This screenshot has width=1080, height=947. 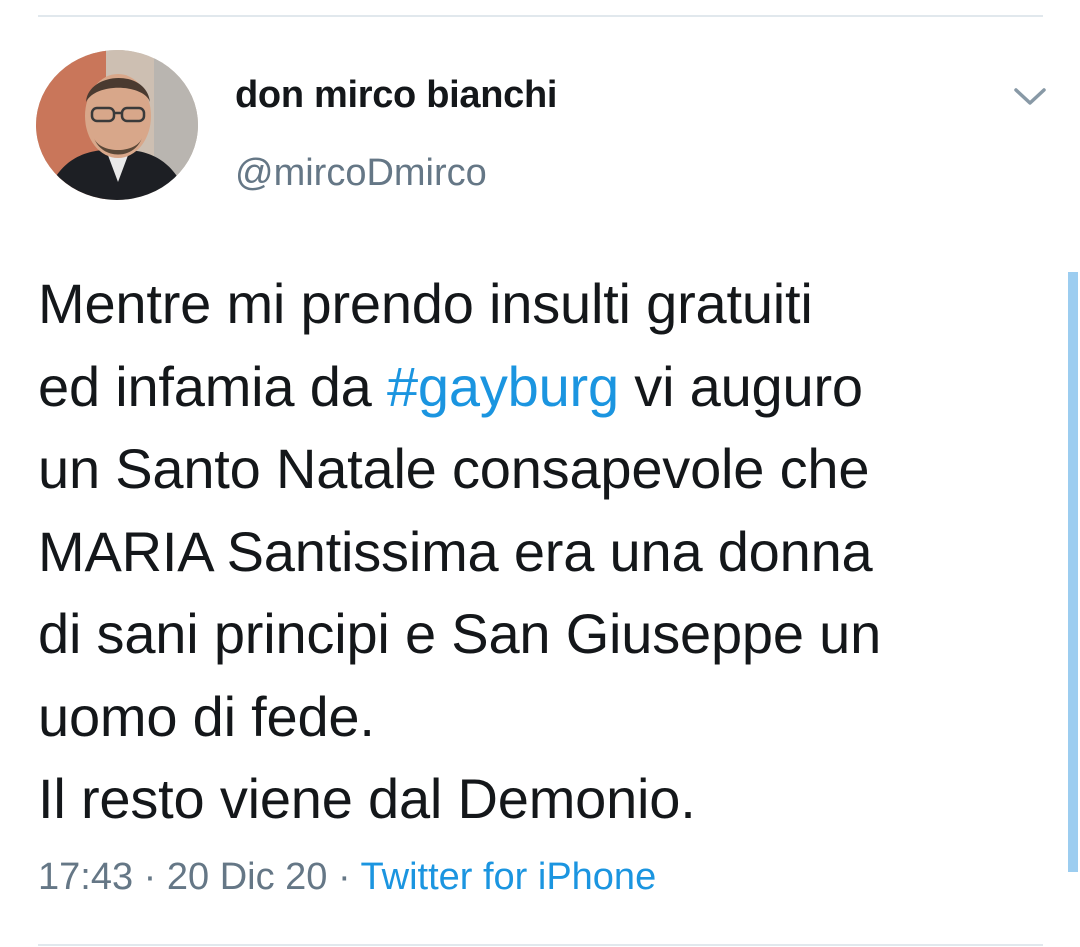 What do you see at coordinates (1030, 97) in the screenshot?
I see `chevron-down-icon` at bounding box center [1030, 97].